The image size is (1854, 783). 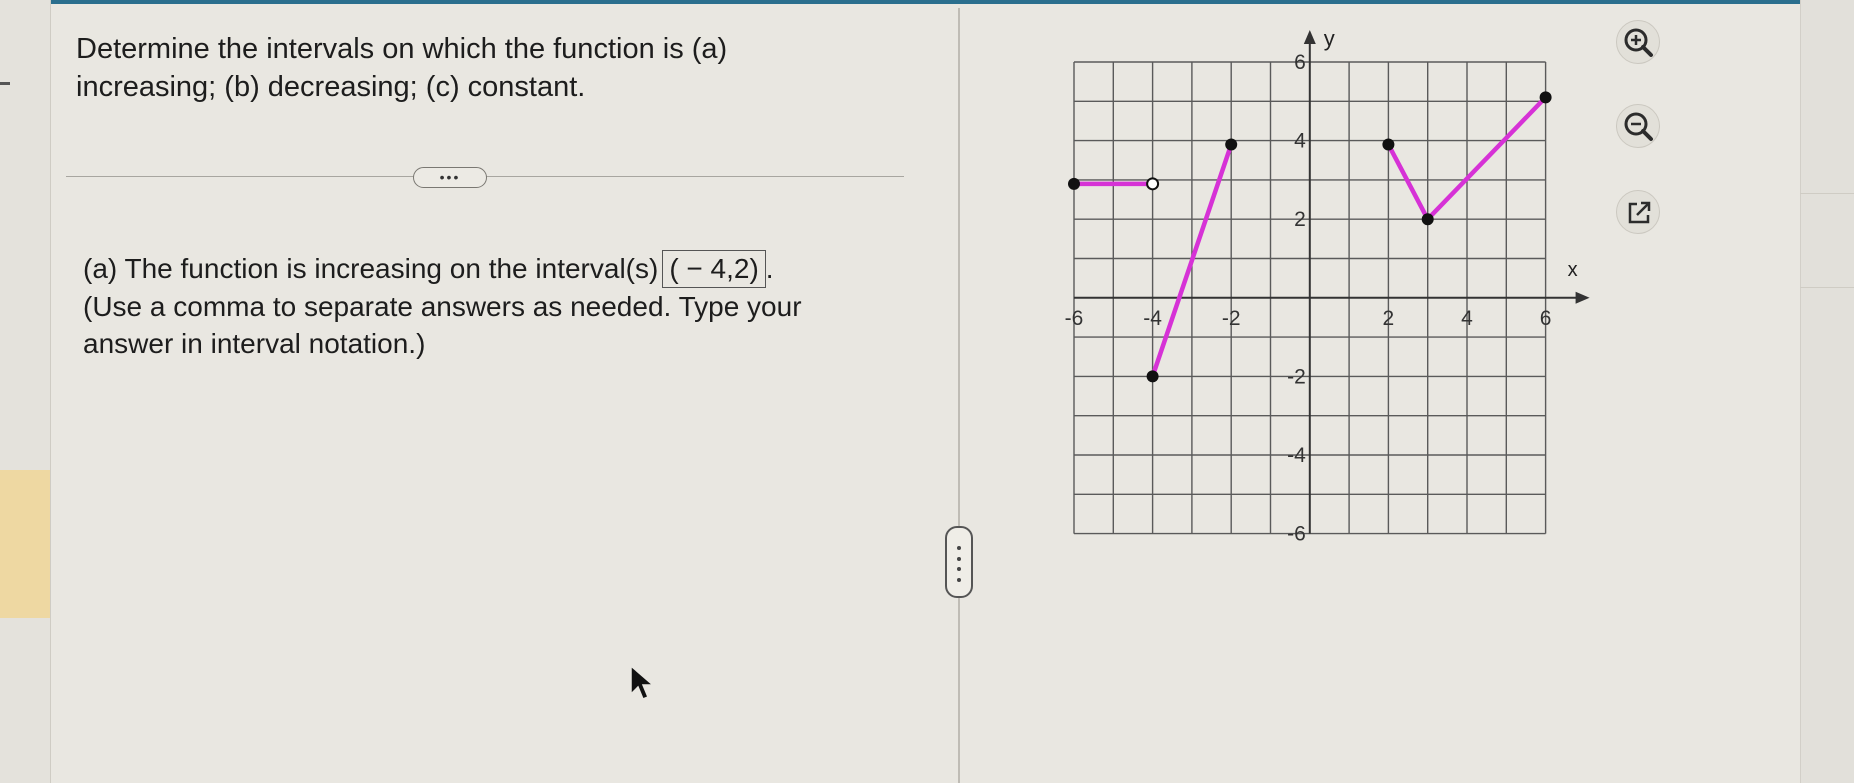 I want to click on x-axis-label: x, so click(x=1573, y=270).